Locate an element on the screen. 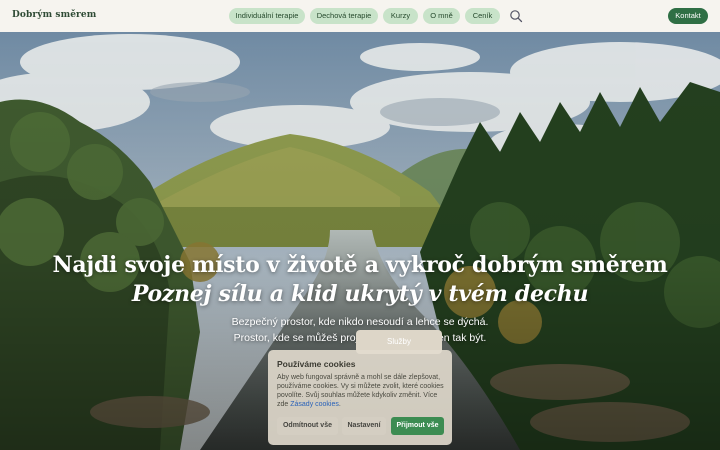 This screenshot has height=450, width=720. cookie-buttons: Odmítnout vše Nastavení Přijmout vše is located at coordinates (361, 426).